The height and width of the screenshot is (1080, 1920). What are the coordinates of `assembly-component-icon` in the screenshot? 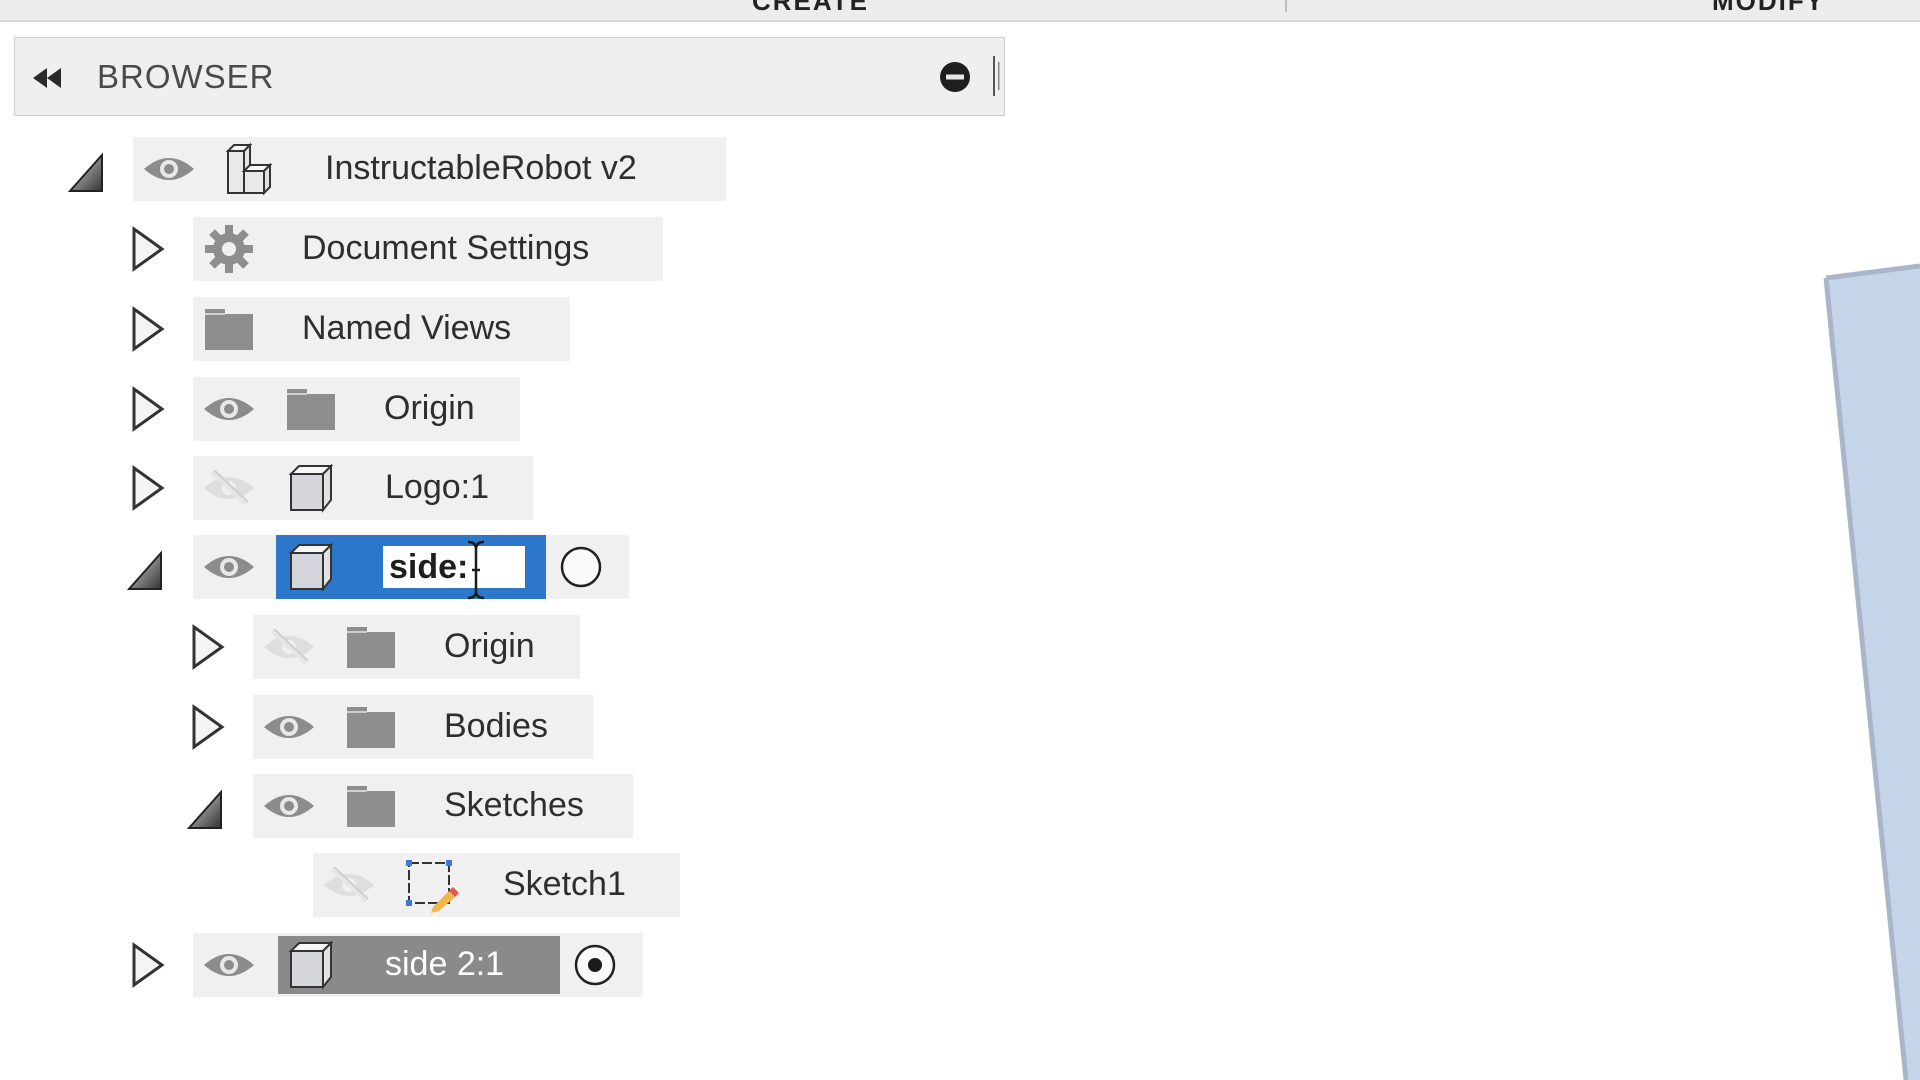 It's located at (250, 169).